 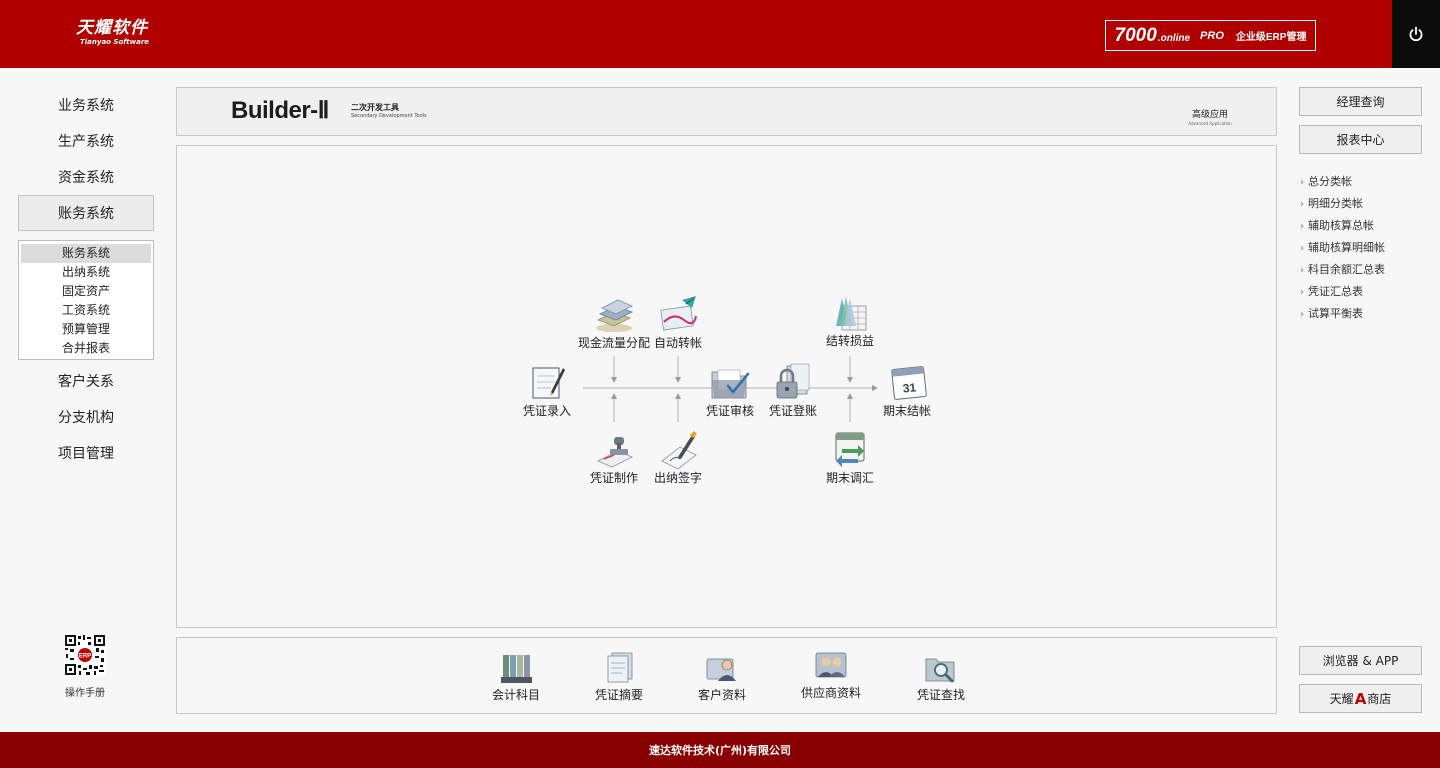 What do you see at coordinates (792, 411) in the screenshot?
I see `flow-label-voucher-post: 凭证登账` at bounding box center [792, 411].